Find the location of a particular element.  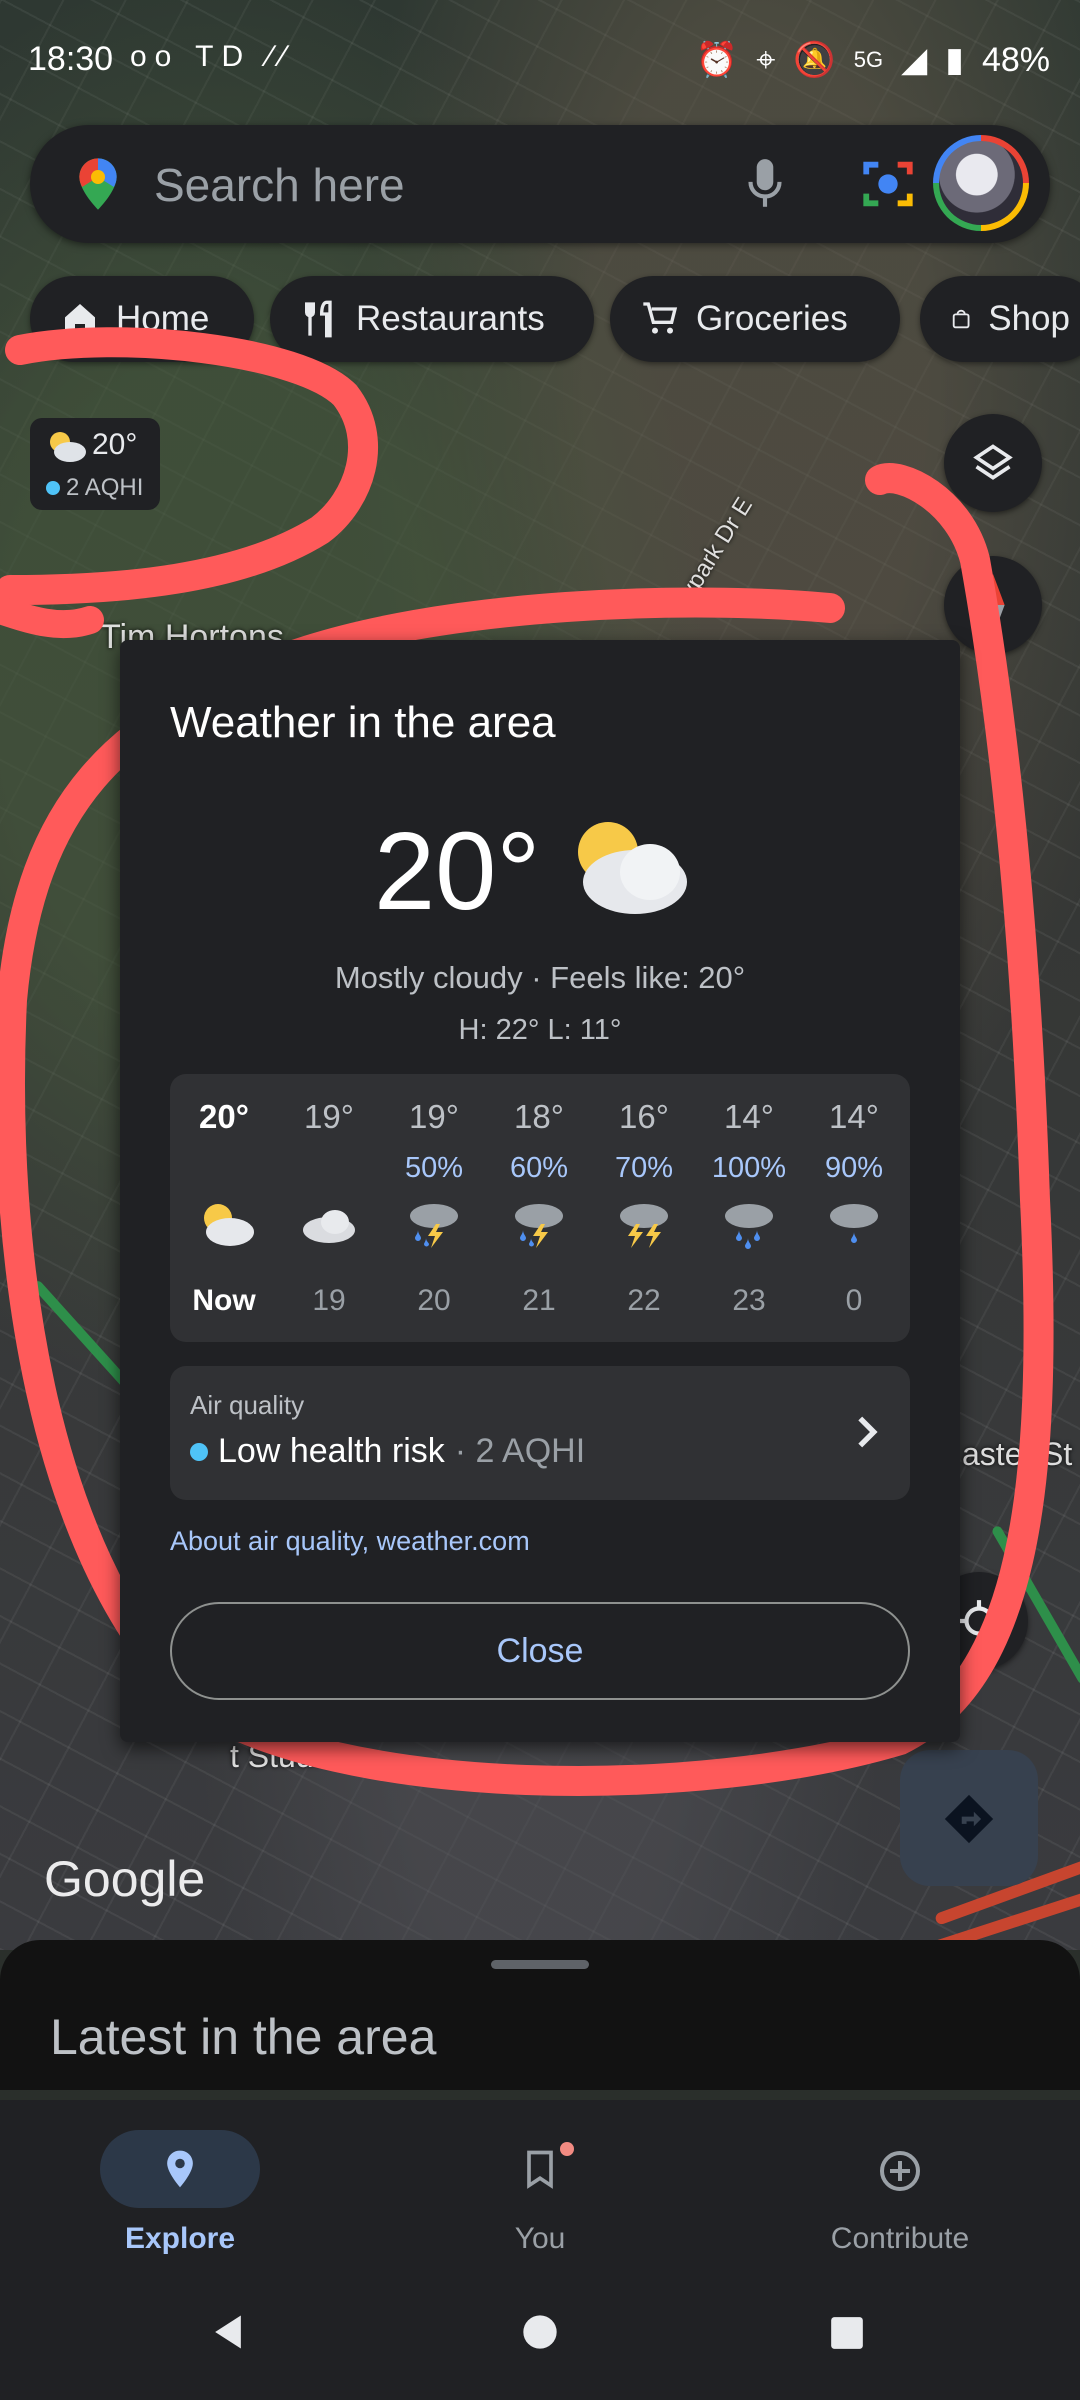

forecast-item: 14° 100% 23 is located at coordinates (749, 1208).